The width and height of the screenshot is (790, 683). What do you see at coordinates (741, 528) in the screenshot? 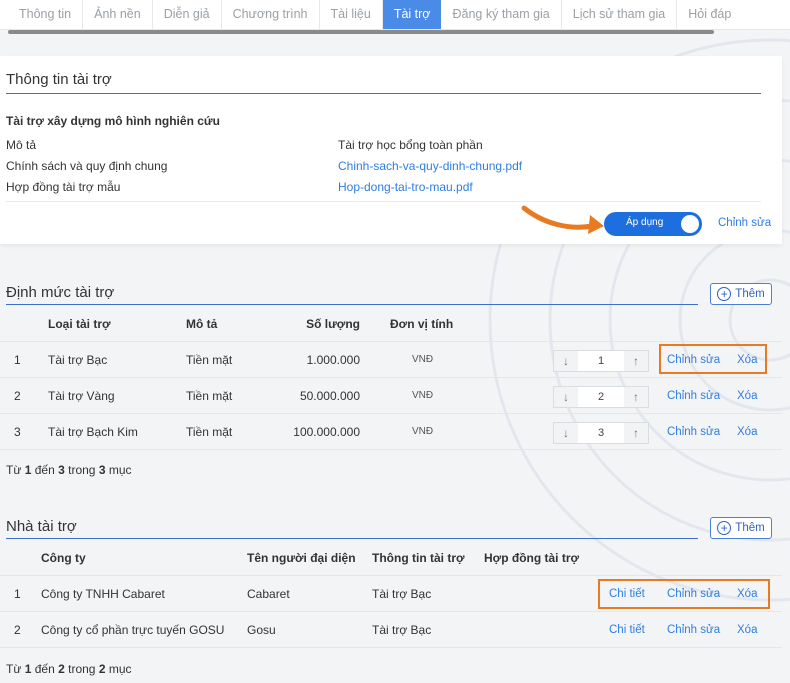
I see `add-sponsor-button: + Thêm` at bounding box center [741, 528].